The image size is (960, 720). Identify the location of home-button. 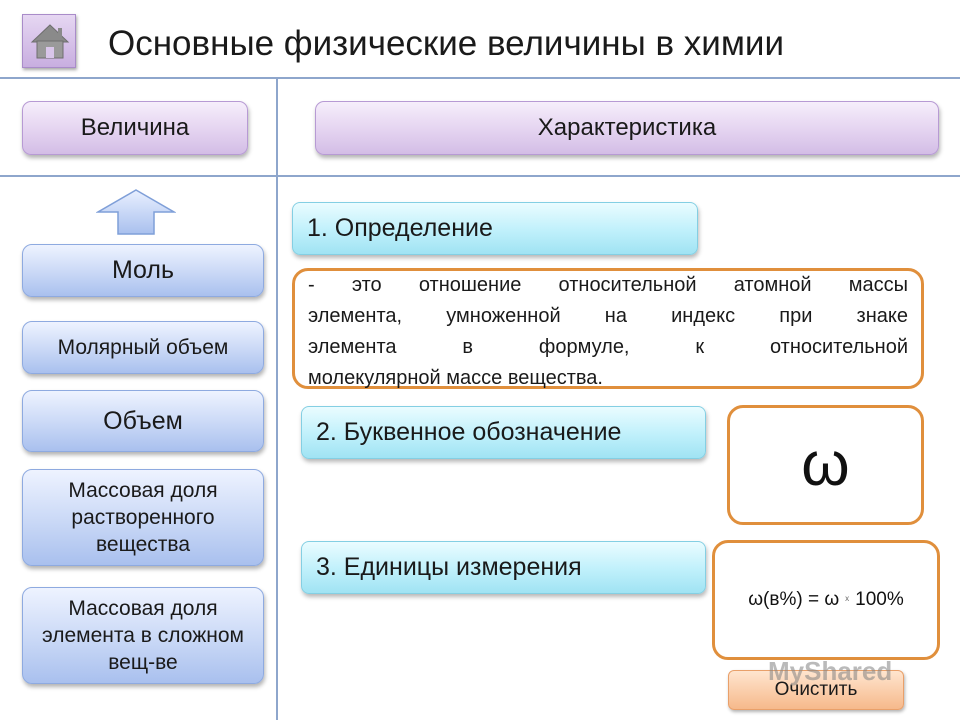
(49, 41).